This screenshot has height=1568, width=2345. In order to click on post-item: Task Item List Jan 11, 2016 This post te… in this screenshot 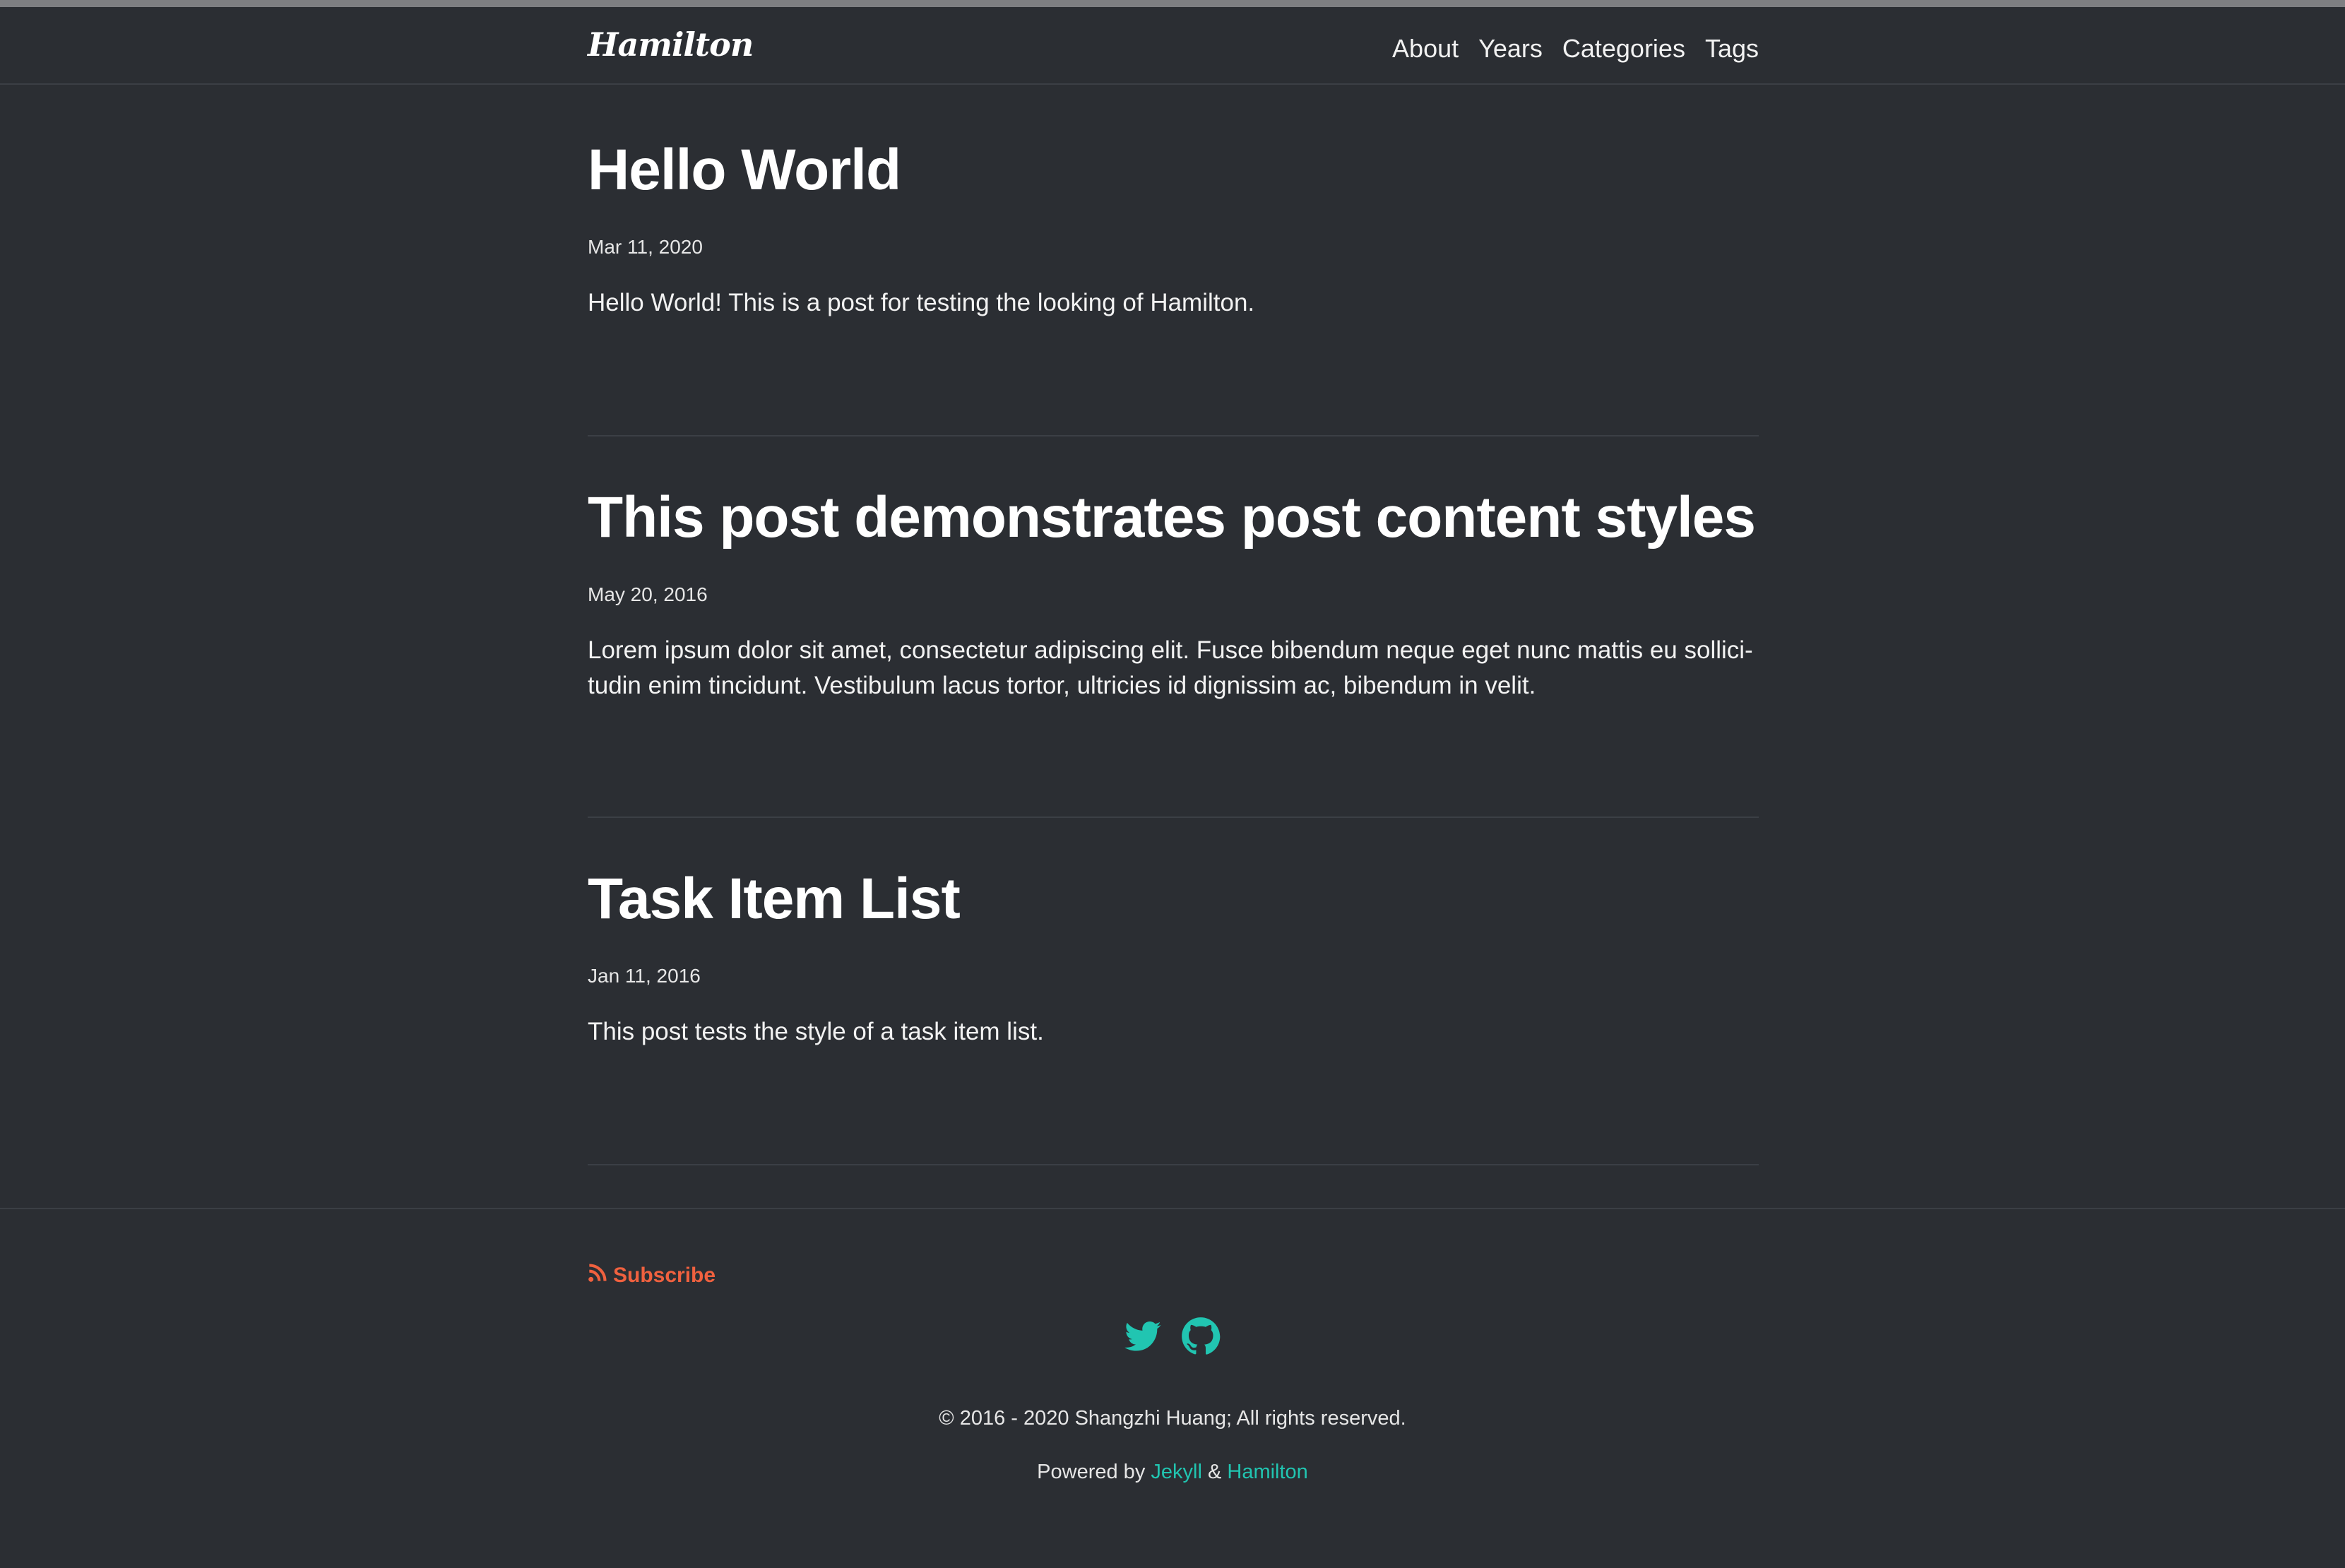, I will do `click(1173, 1018)`.